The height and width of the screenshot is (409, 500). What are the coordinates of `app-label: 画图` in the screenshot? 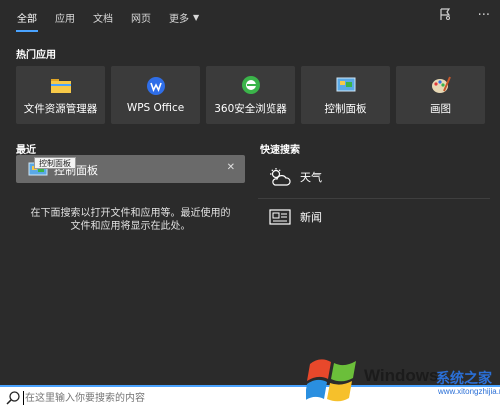 It's located at (440, 108).